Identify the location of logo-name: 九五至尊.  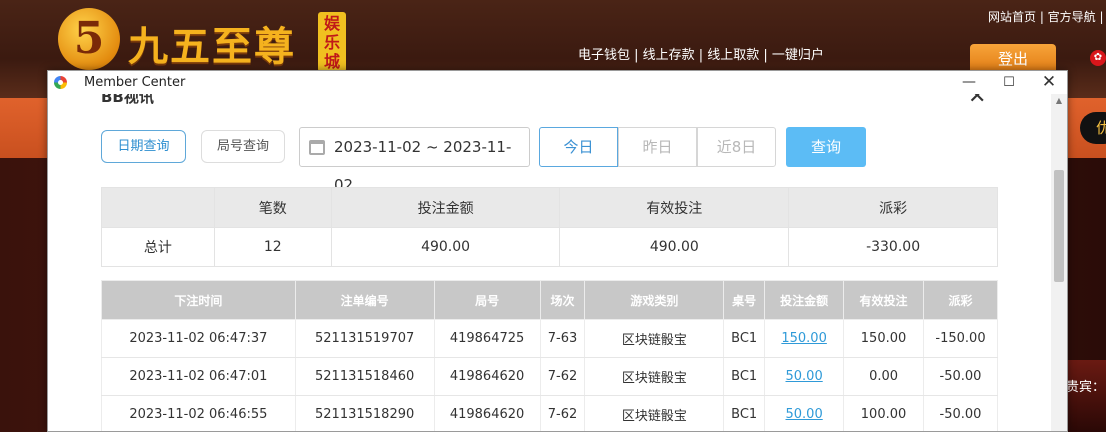
(212, 46).